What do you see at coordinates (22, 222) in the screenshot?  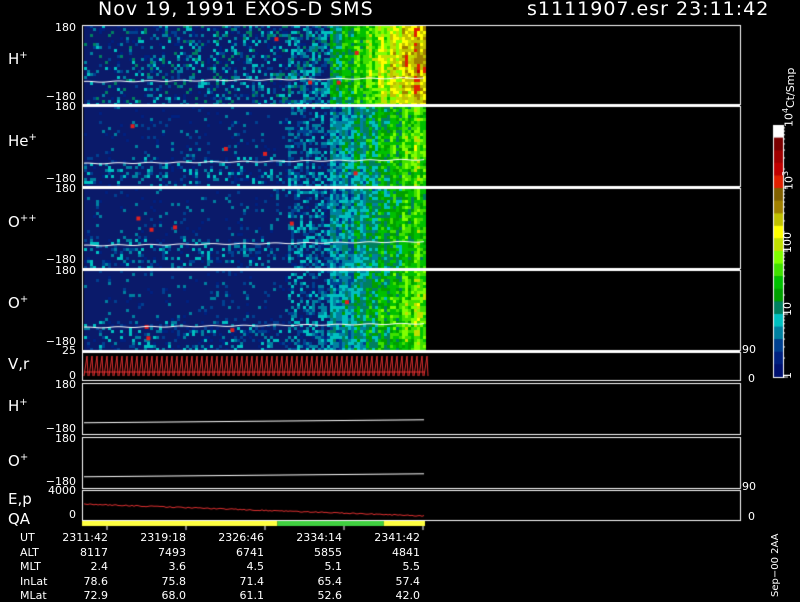 I see `panel-label-o-plus-plus: O++` at bounding box center [22, 222].